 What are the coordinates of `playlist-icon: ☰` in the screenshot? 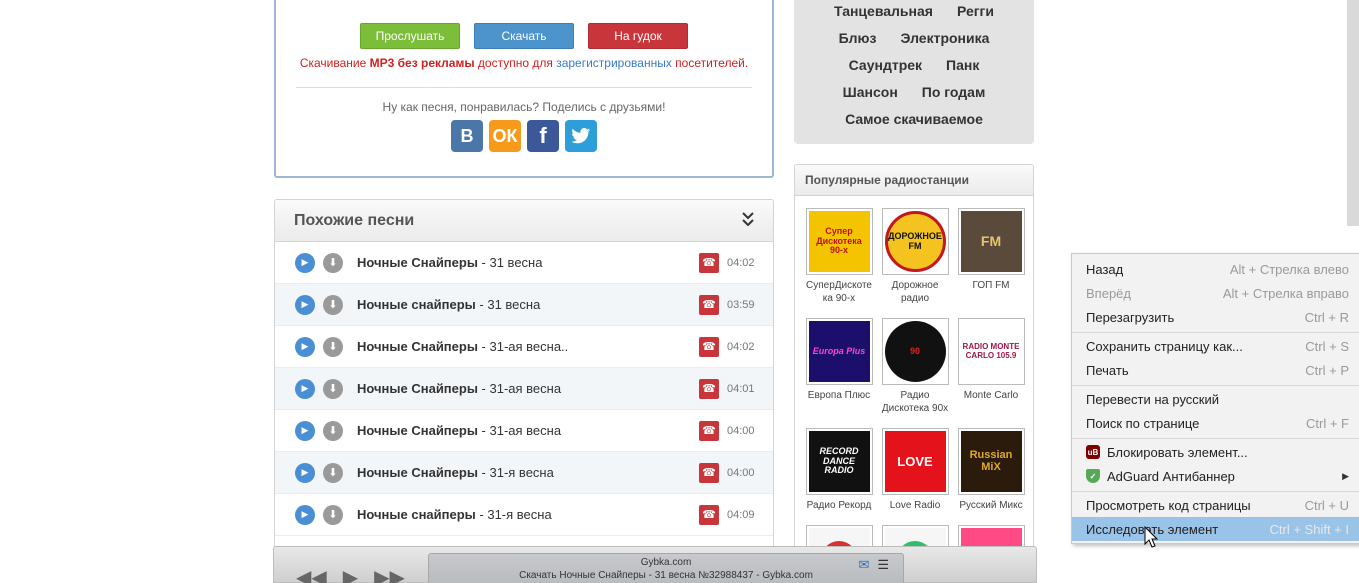 It's located at (883, 564).